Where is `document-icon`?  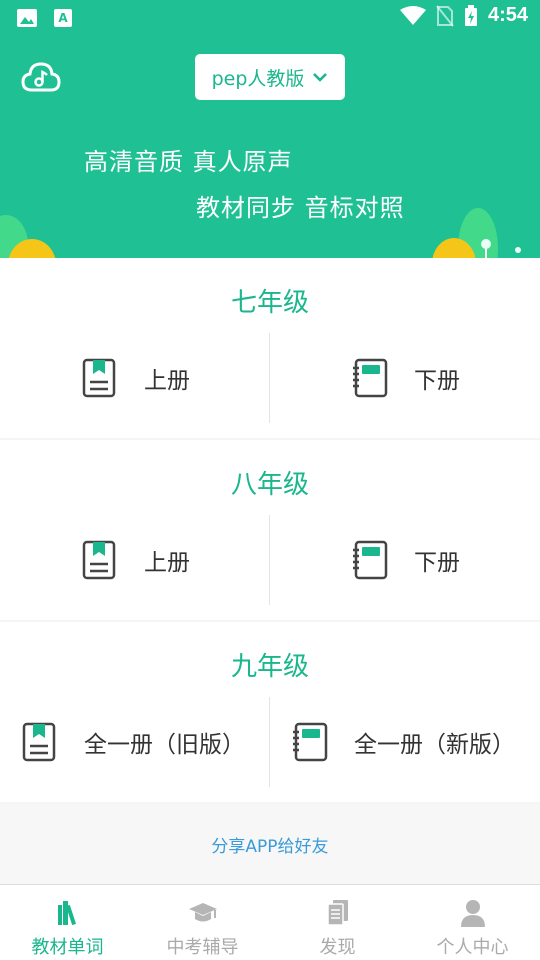 document-icon is located at coordinates (337, 913).